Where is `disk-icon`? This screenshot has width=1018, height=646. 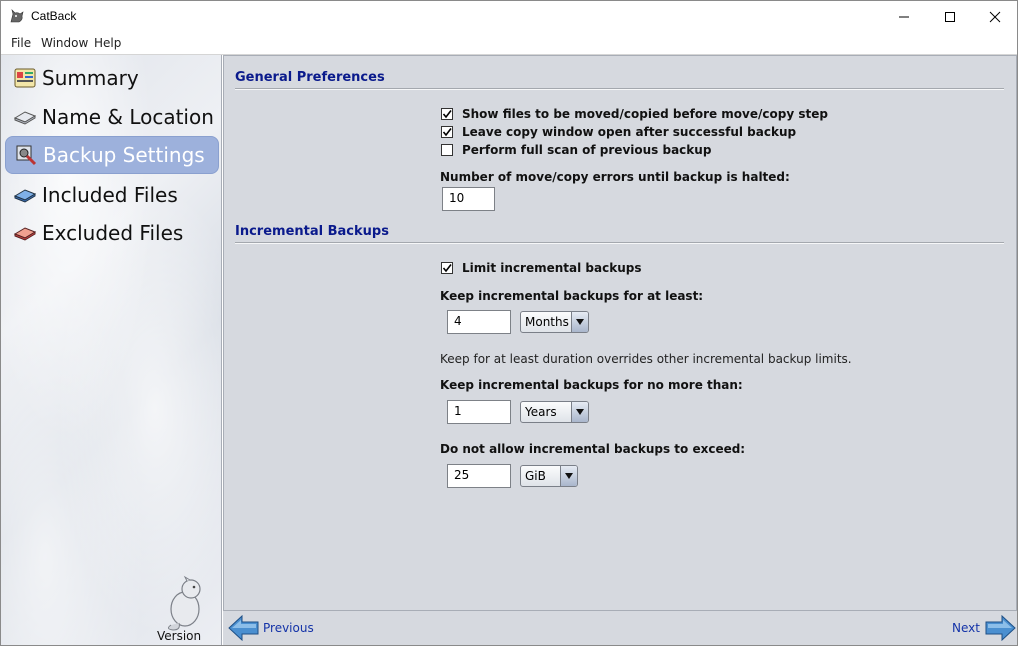
disk-icon is located at coordinates (25, 117).